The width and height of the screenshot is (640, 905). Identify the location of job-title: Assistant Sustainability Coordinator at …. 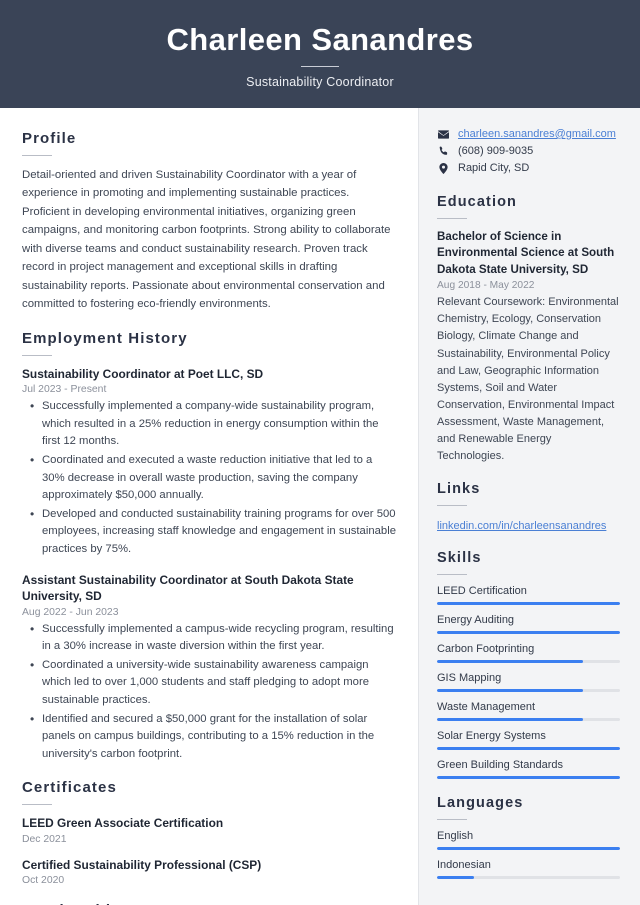
(188, 588).